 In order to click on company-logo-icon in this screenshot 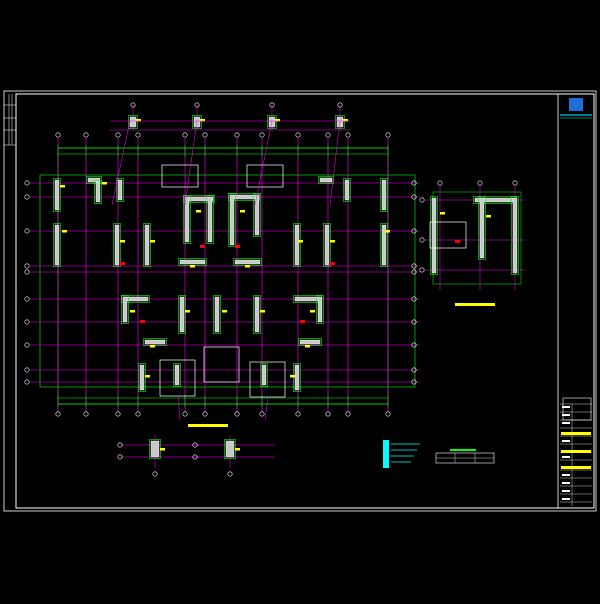, I will do `click(576, 104)`.